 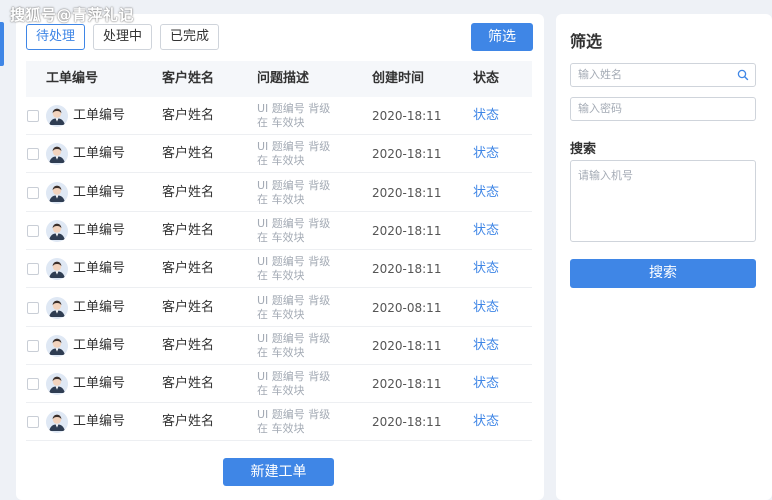 What do you see at coordinates (2, 44) in the screenshot?
I see `left-nav-indicator` at bounding box center [2, 44].